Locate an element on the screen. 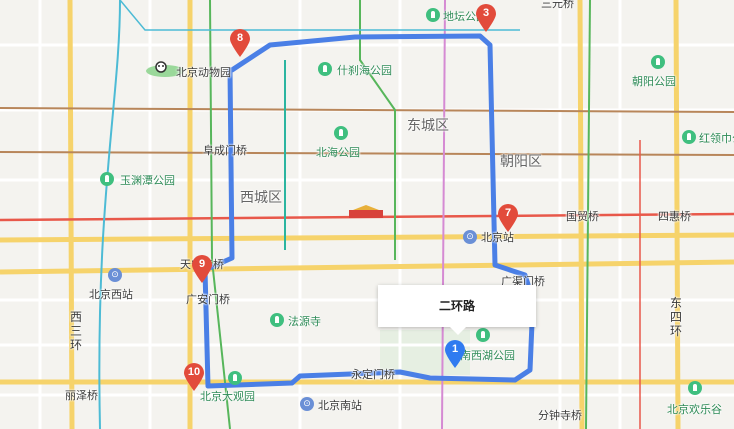 This screenshot has width=734, height=429. station-beijing-west: 北京西站 is located at coordinates (111, 294).